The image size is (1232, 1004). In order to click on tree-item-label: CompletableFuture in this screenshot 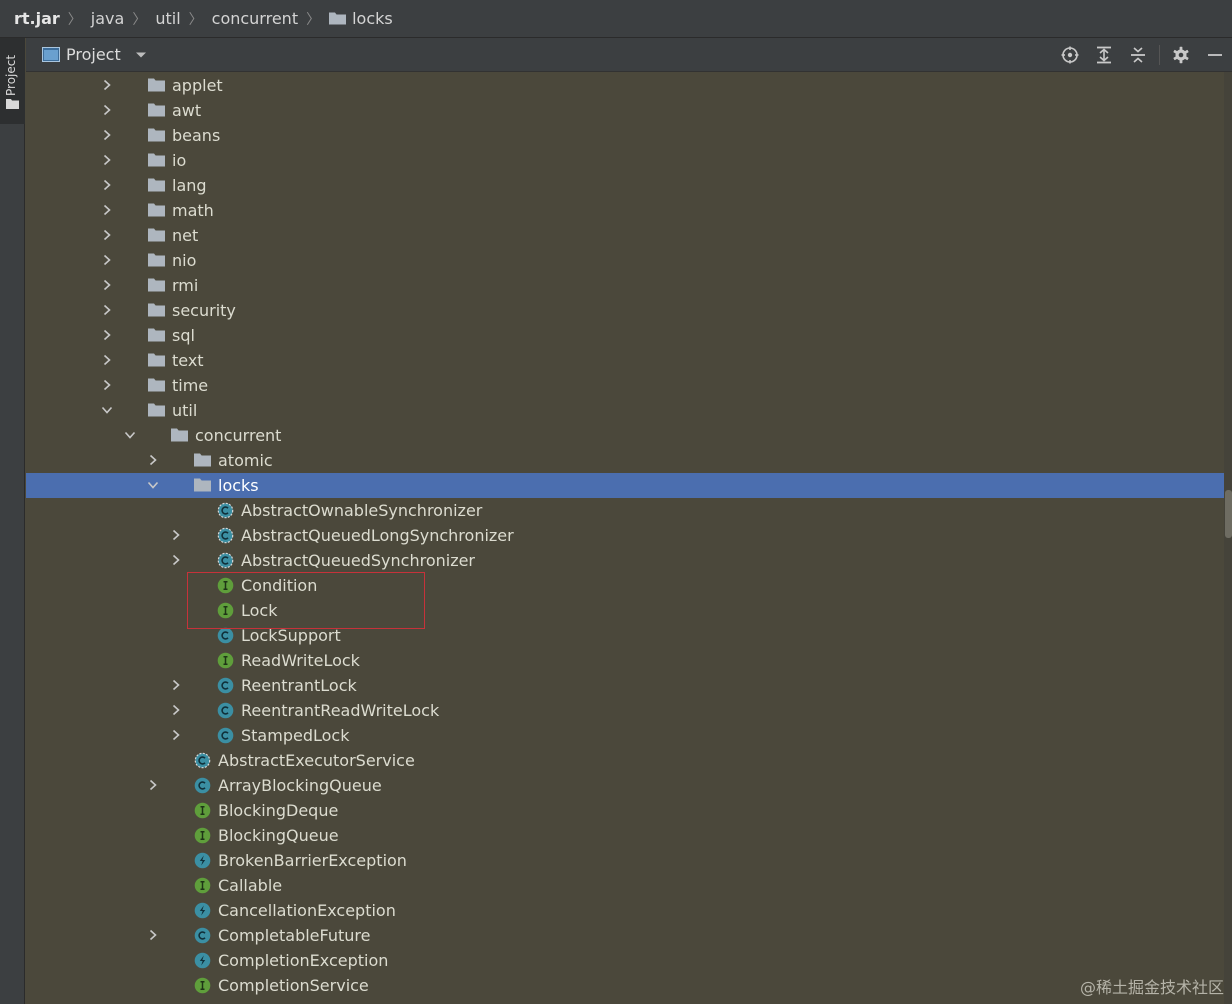, I will do `click(294, 935)`.